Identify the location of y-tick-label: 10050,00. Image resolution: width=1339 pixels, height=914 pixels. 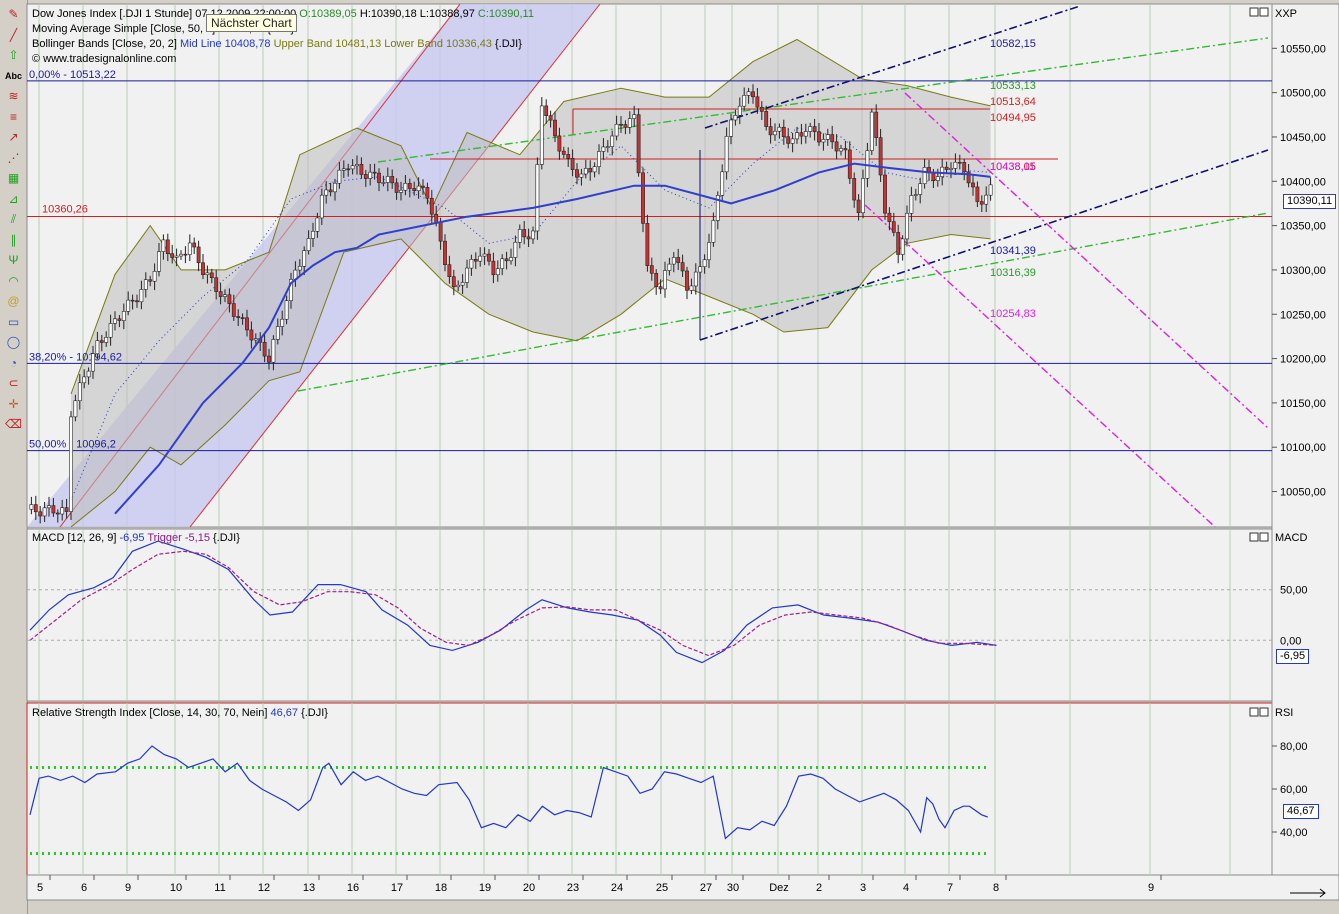
(1303, 493).